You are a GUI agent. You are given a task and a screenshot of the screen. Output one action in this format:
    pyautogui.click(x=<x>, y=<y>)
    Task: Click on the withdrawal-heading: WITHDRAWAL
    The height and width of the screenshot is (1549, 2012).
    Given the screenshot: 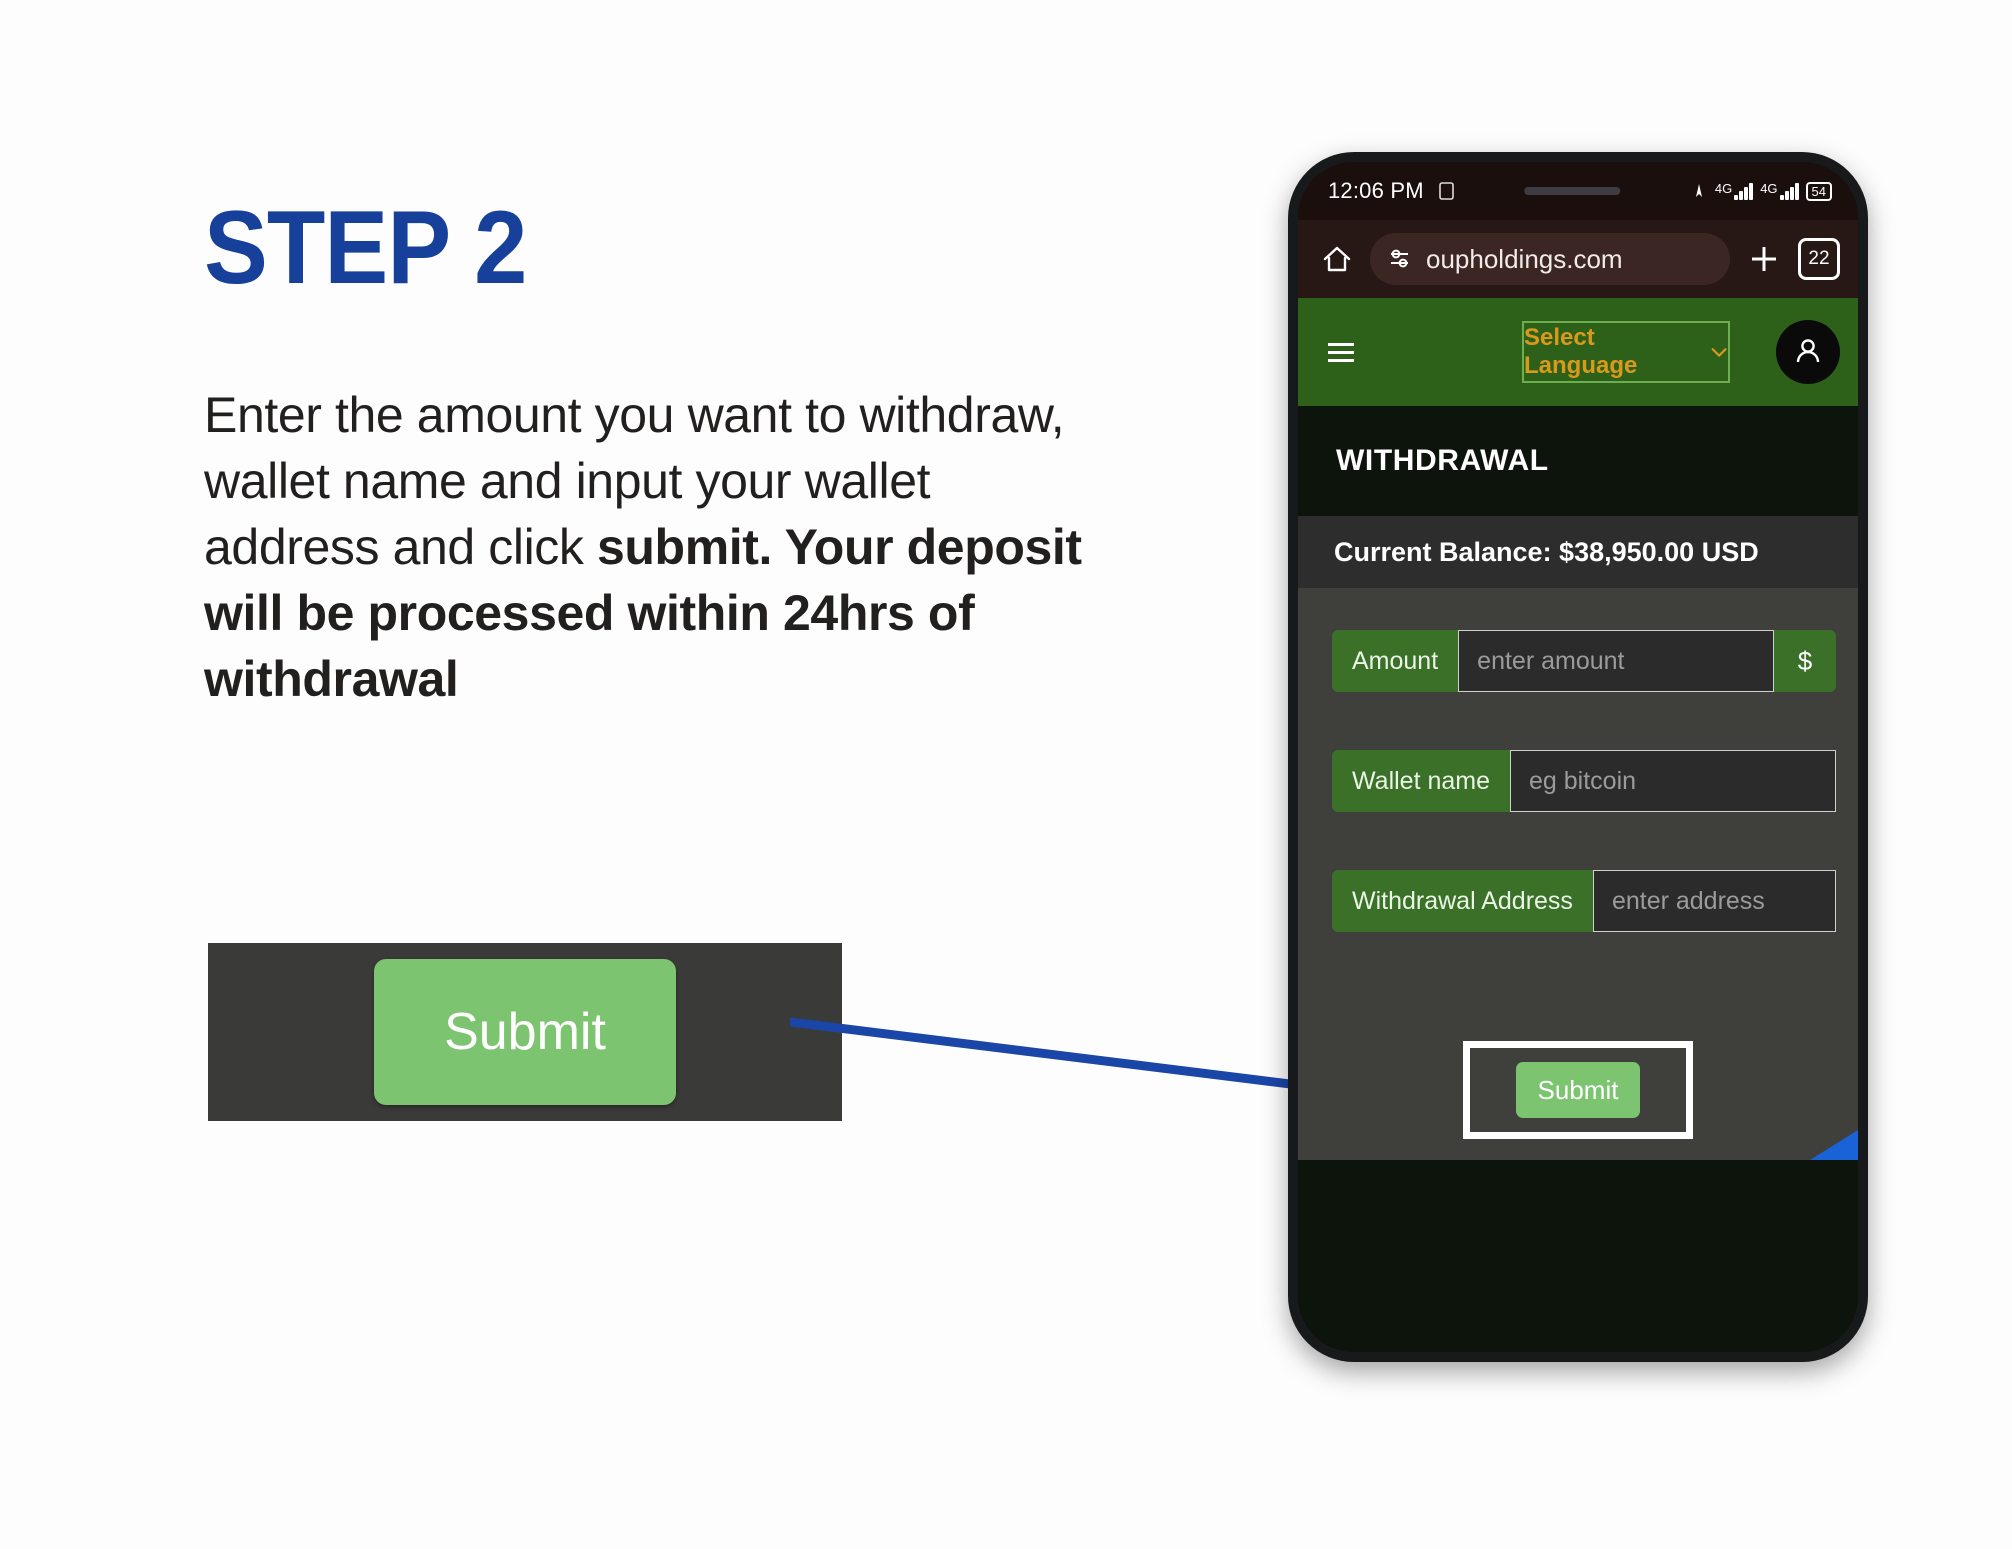 What is the action you would take?
    pyautogui.click(x=1442, y=460)
    